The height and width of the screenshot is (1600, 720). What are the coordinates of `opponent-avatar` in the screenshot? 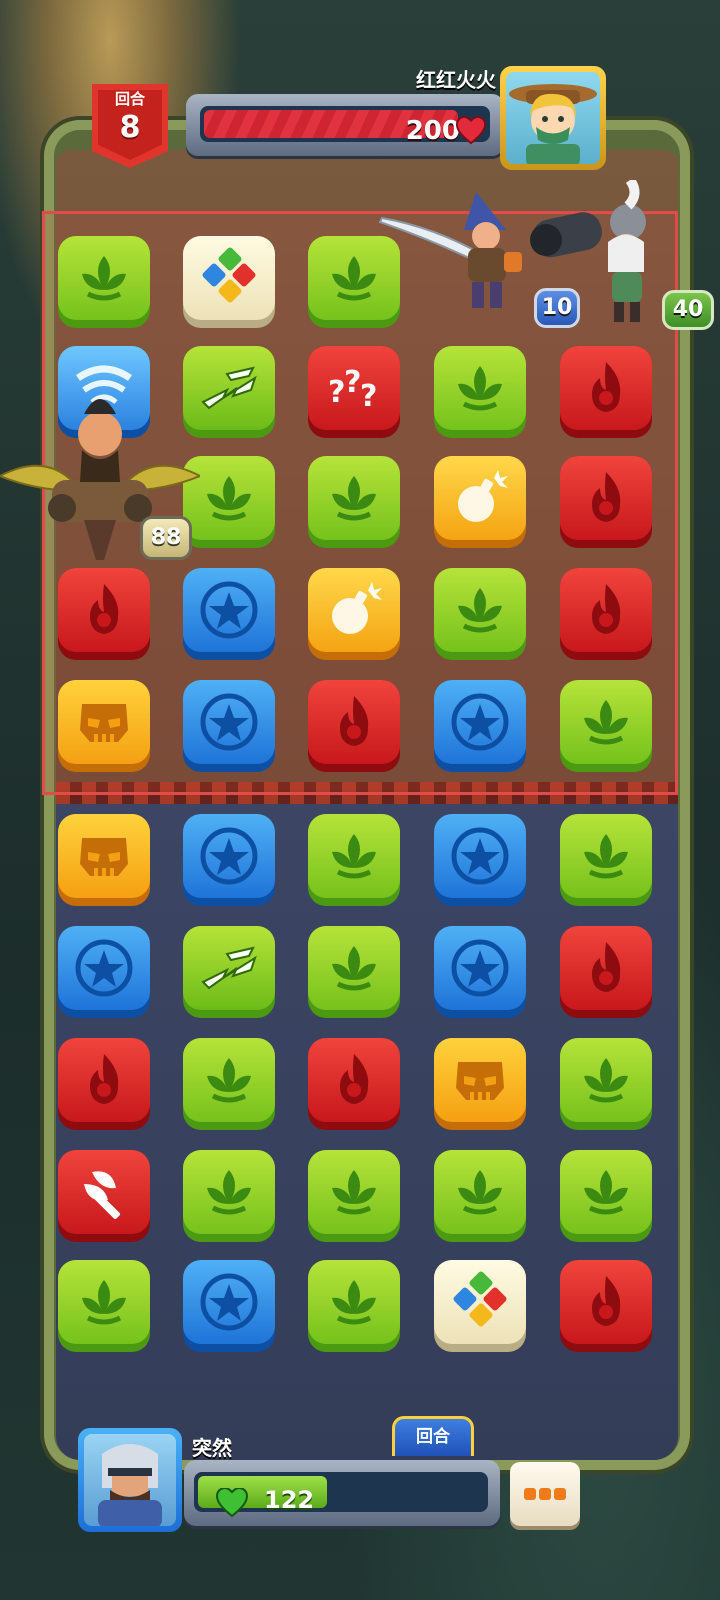 It's located at (553, 118).